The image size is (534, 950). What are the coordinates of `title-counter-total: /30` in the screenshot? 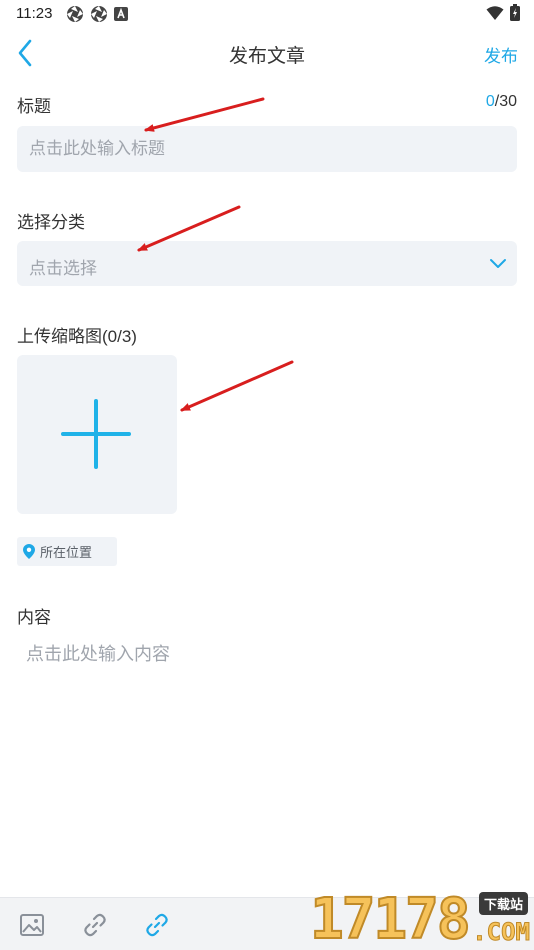 It's located at (505, 101).